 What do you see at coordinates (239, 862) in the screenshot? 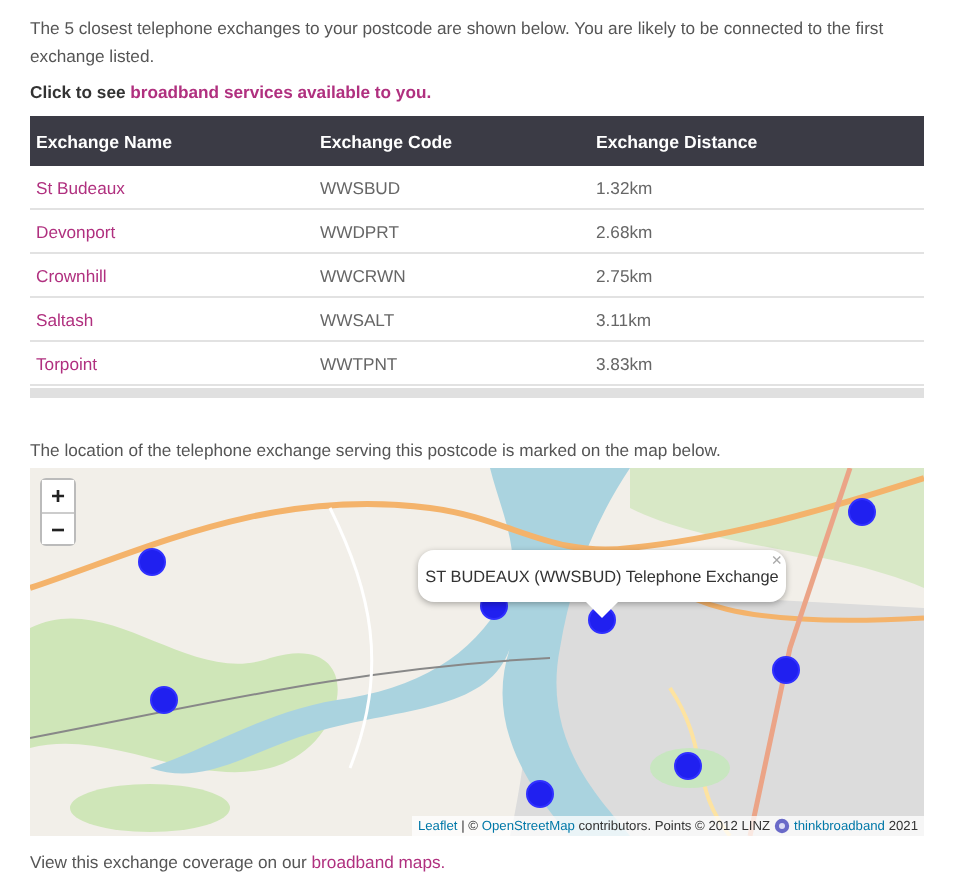
I see `footer-text: View this exchange coverage on our broadband maps.` at bounding box center [239, 862].